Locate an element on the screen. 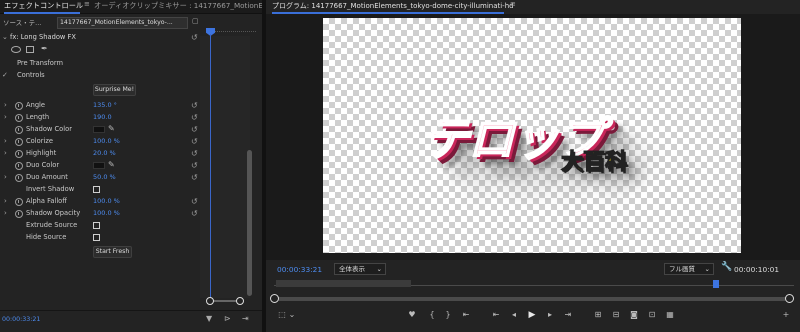 Image resolution: width=800 pixels, height=332 pixels. check-icon: ✓ is located at coordinates (5, 75).